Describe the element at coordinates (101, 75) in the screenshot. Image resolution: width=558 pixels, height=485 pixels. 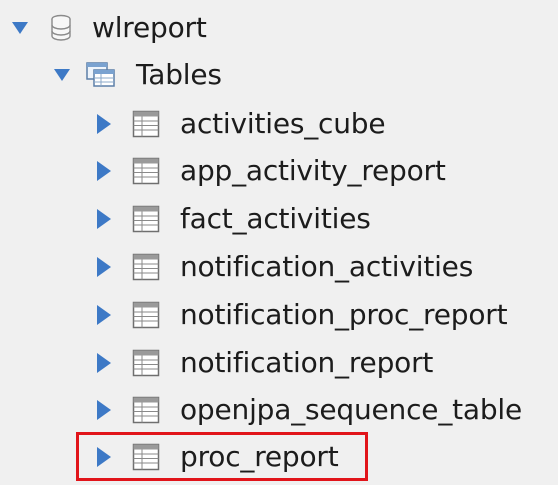
I see `tables-folder-icon` at that location.